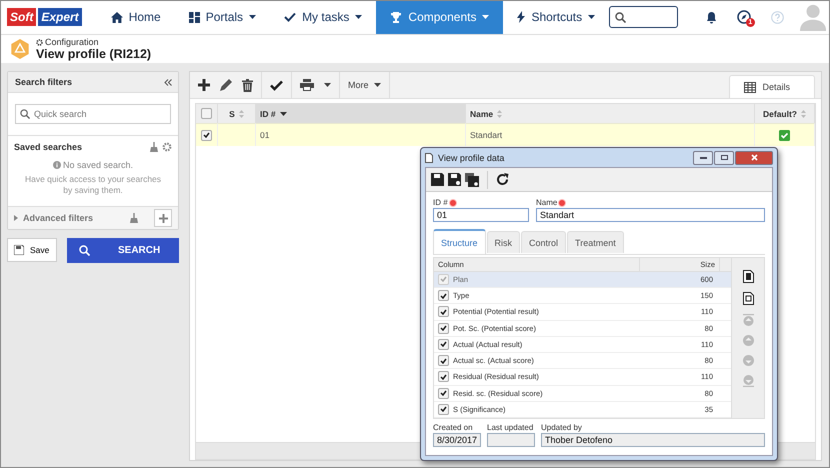 The image size is (830, 468). What do you see at coordinates (20, 49) in the screenshot?
I see `warning-icon` at bounding box center [20, 49].